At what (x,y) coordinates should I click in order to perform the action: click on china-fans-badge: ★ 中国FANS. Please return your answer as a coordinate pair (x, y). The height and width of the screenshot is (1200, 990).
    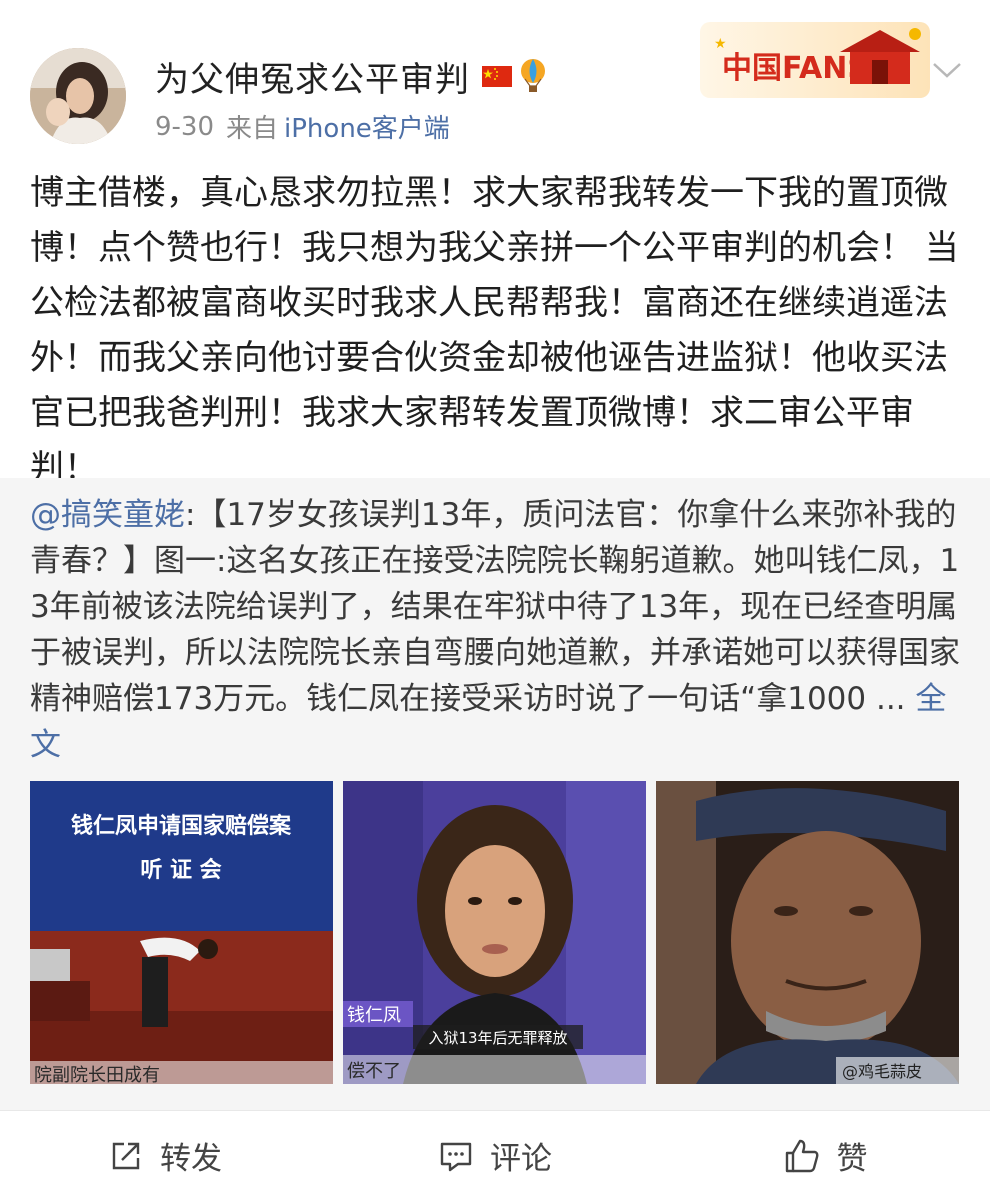
    Looking at the image, I should click on (815, 58).